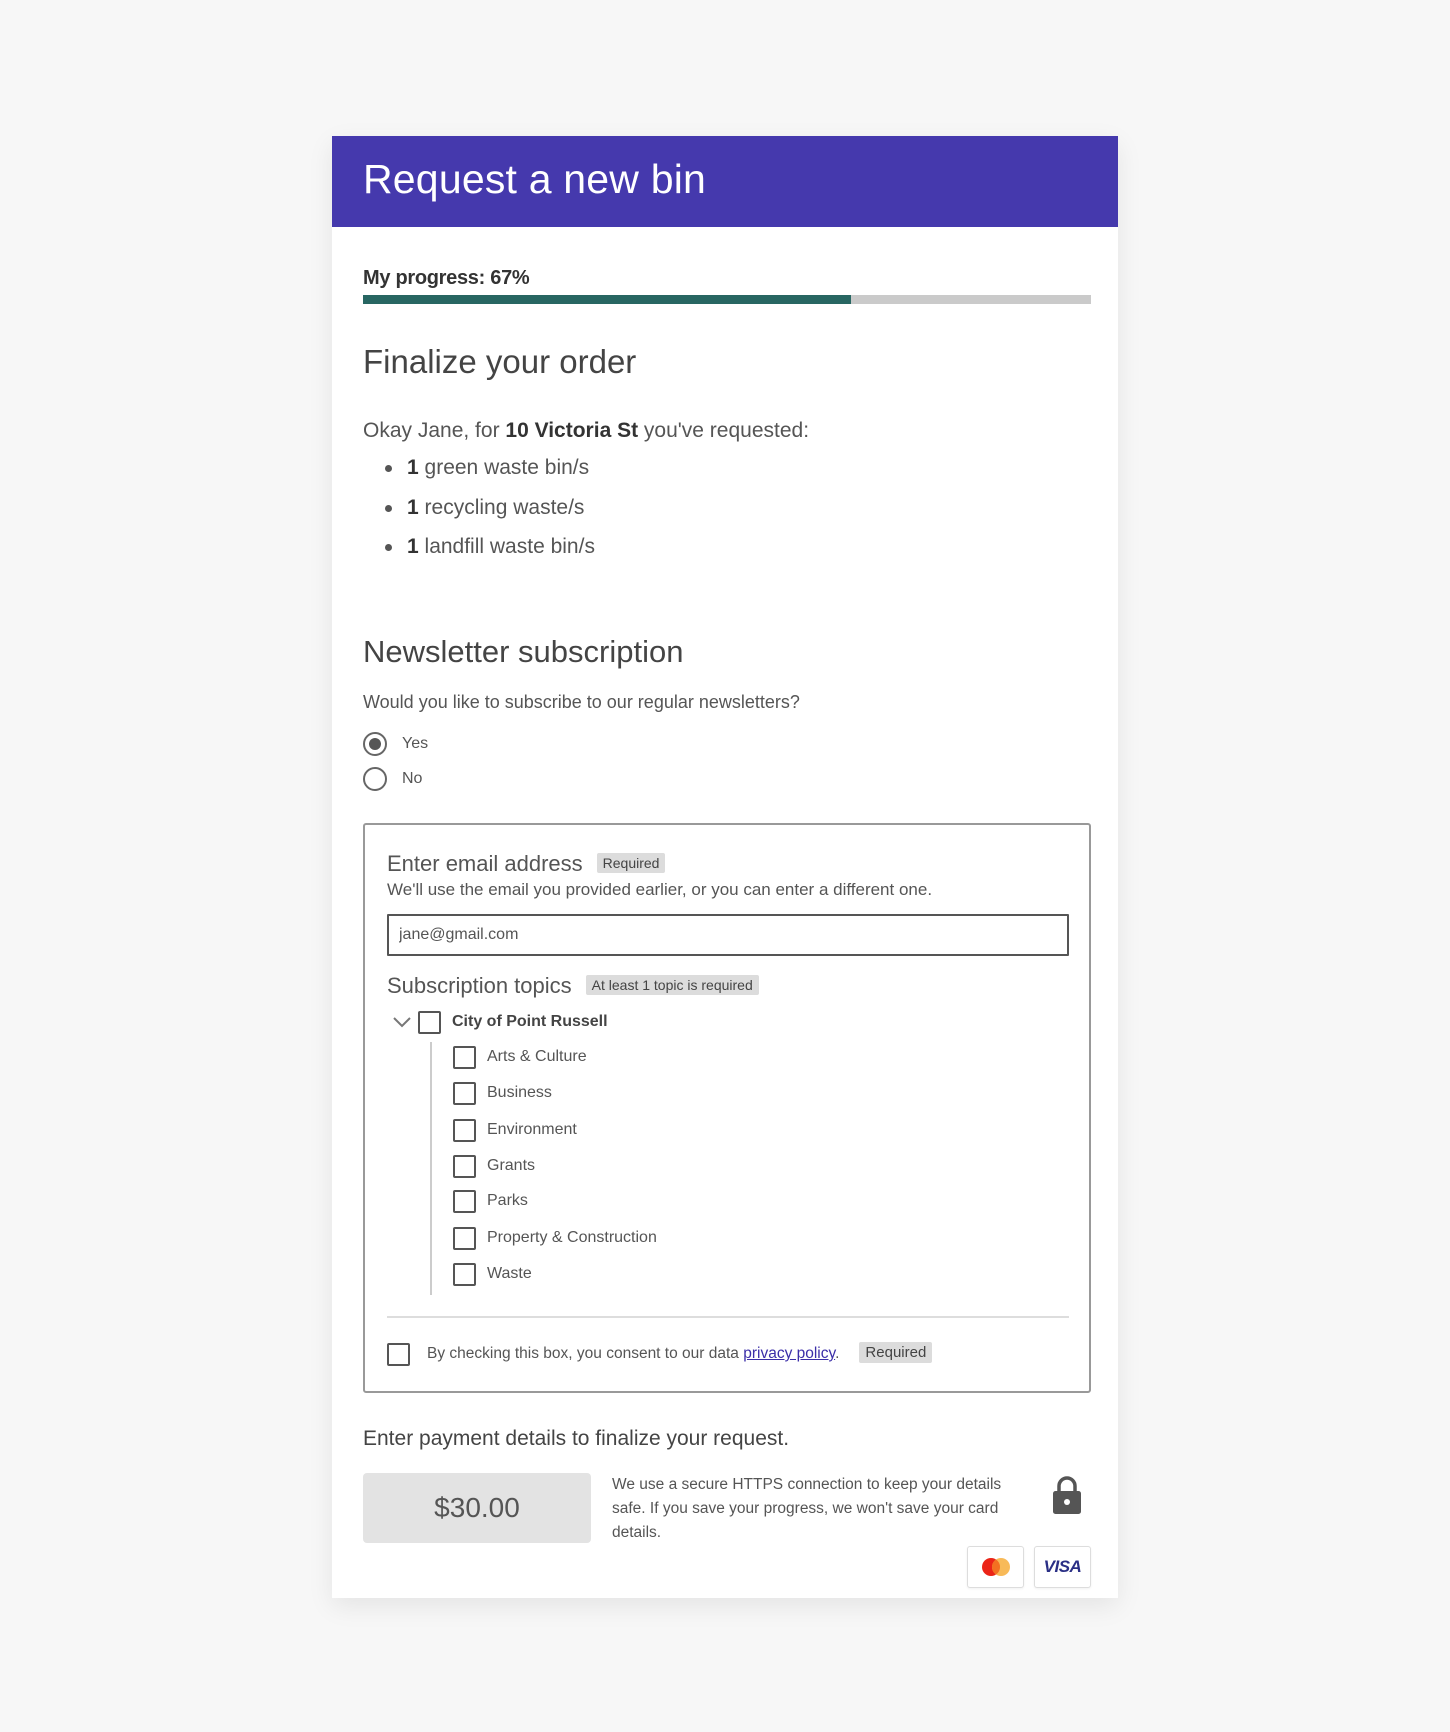 This screenshot has width=1450, height=1732. Describe the element at coordinates (479, 985) in the screenshot. I see `topics-label-text: Subscription topics` at that location.